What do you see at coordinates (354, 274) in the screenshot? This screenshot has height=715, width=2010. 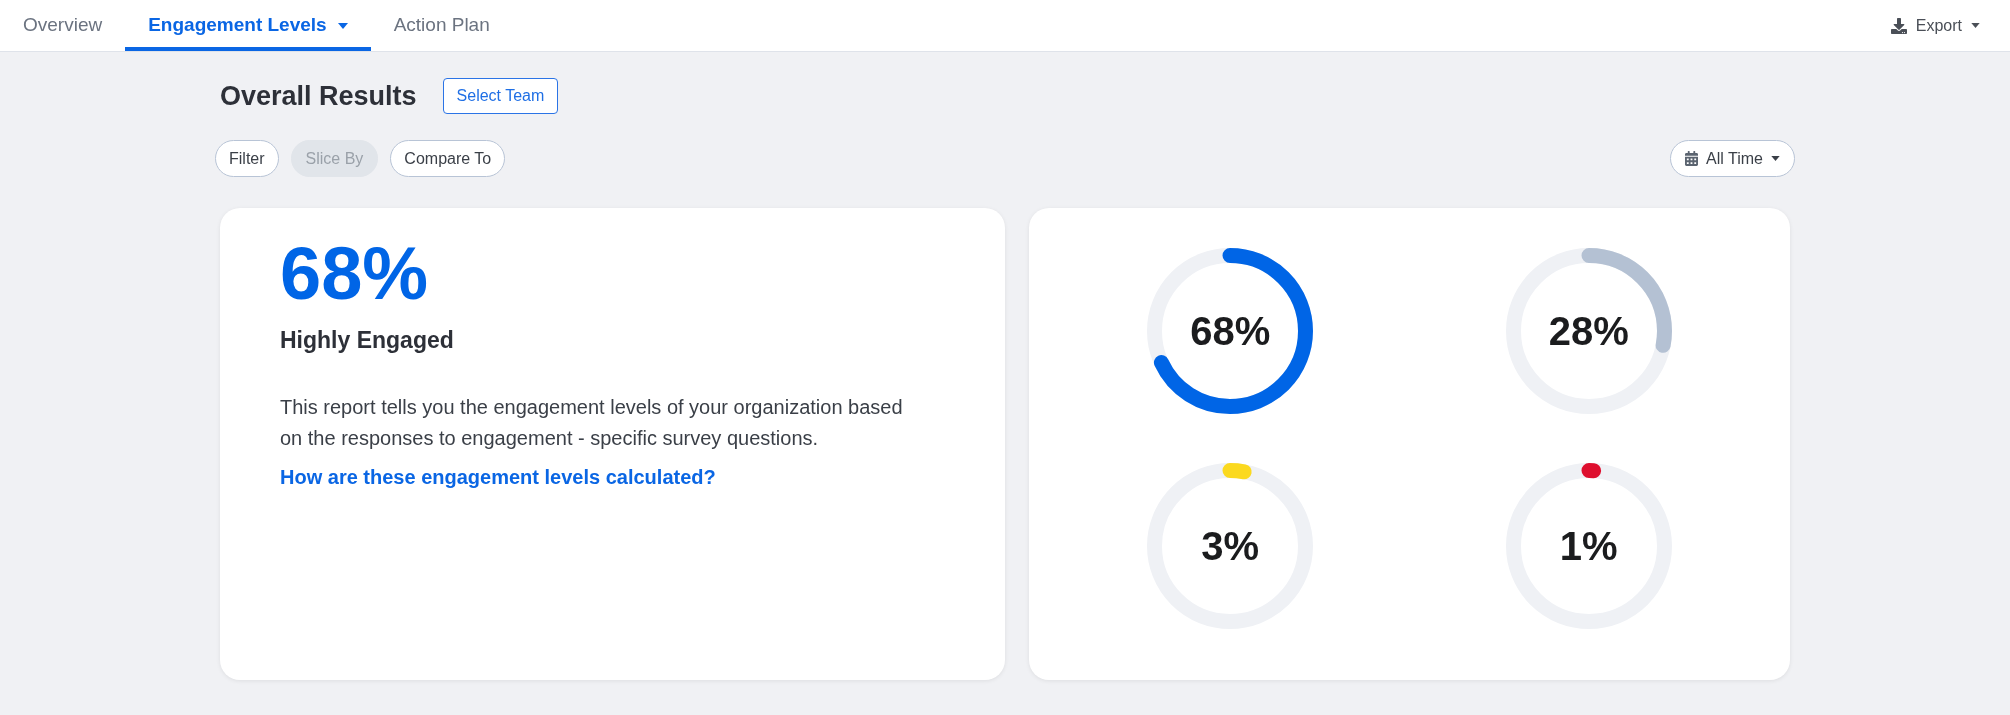 I see `engagement-percentage: 68%` at bounding box center [354, 274].